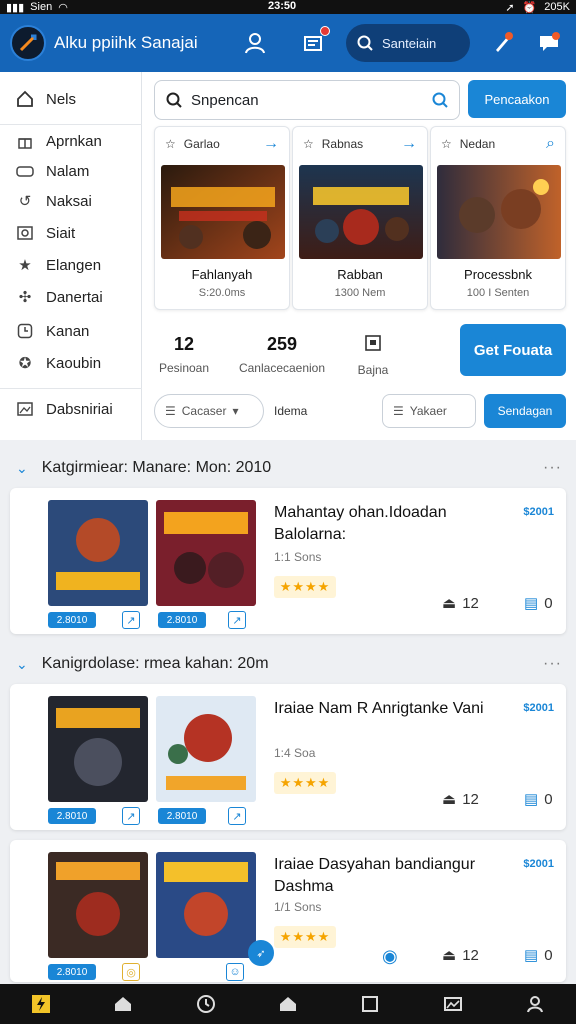 The height and width of the screenshot is (1024, 576). Describe the element at coordinates (206, 1004) in the screenshot. I see `clock-icon` at that location.